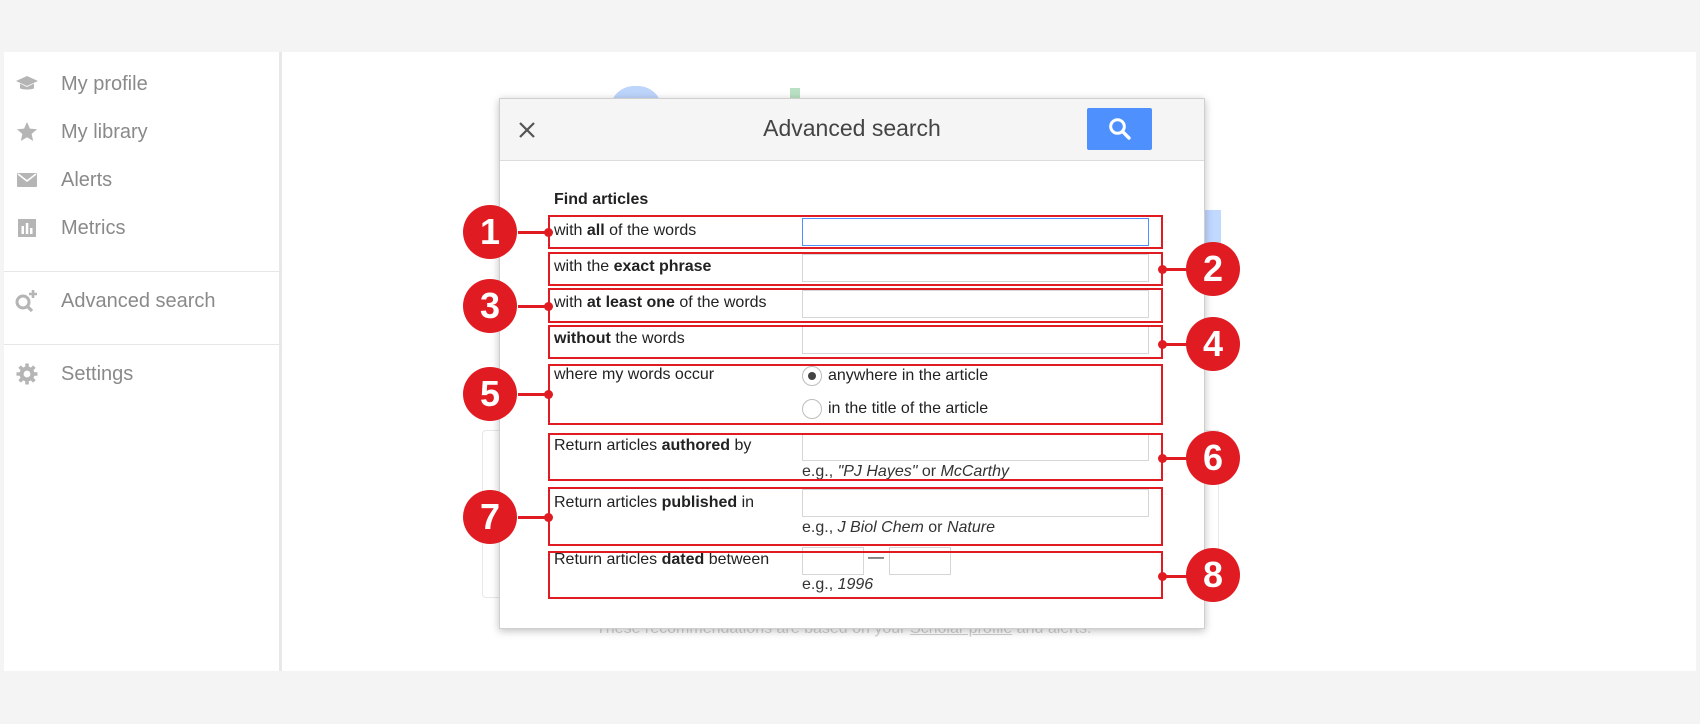  Describe the element at coordinates (104, 83) in the screenshot. I see `sidebar-item-label: My profile` at that location.